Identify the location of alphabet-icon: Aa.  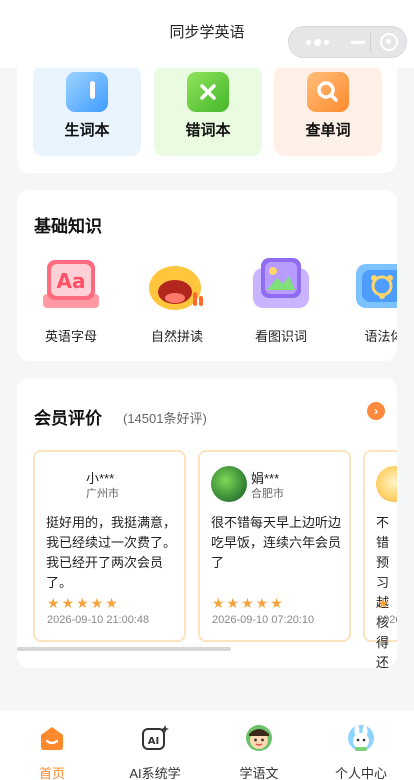
(71, 286).